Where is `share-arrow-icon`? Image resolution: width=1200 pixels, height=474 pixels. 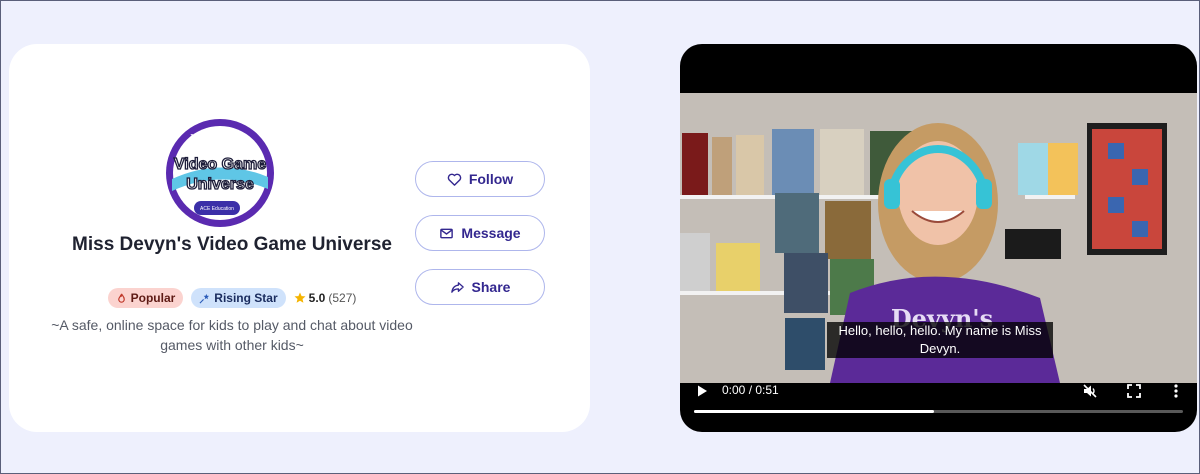 share-arrow-icon is located at coordinates (457, 287).